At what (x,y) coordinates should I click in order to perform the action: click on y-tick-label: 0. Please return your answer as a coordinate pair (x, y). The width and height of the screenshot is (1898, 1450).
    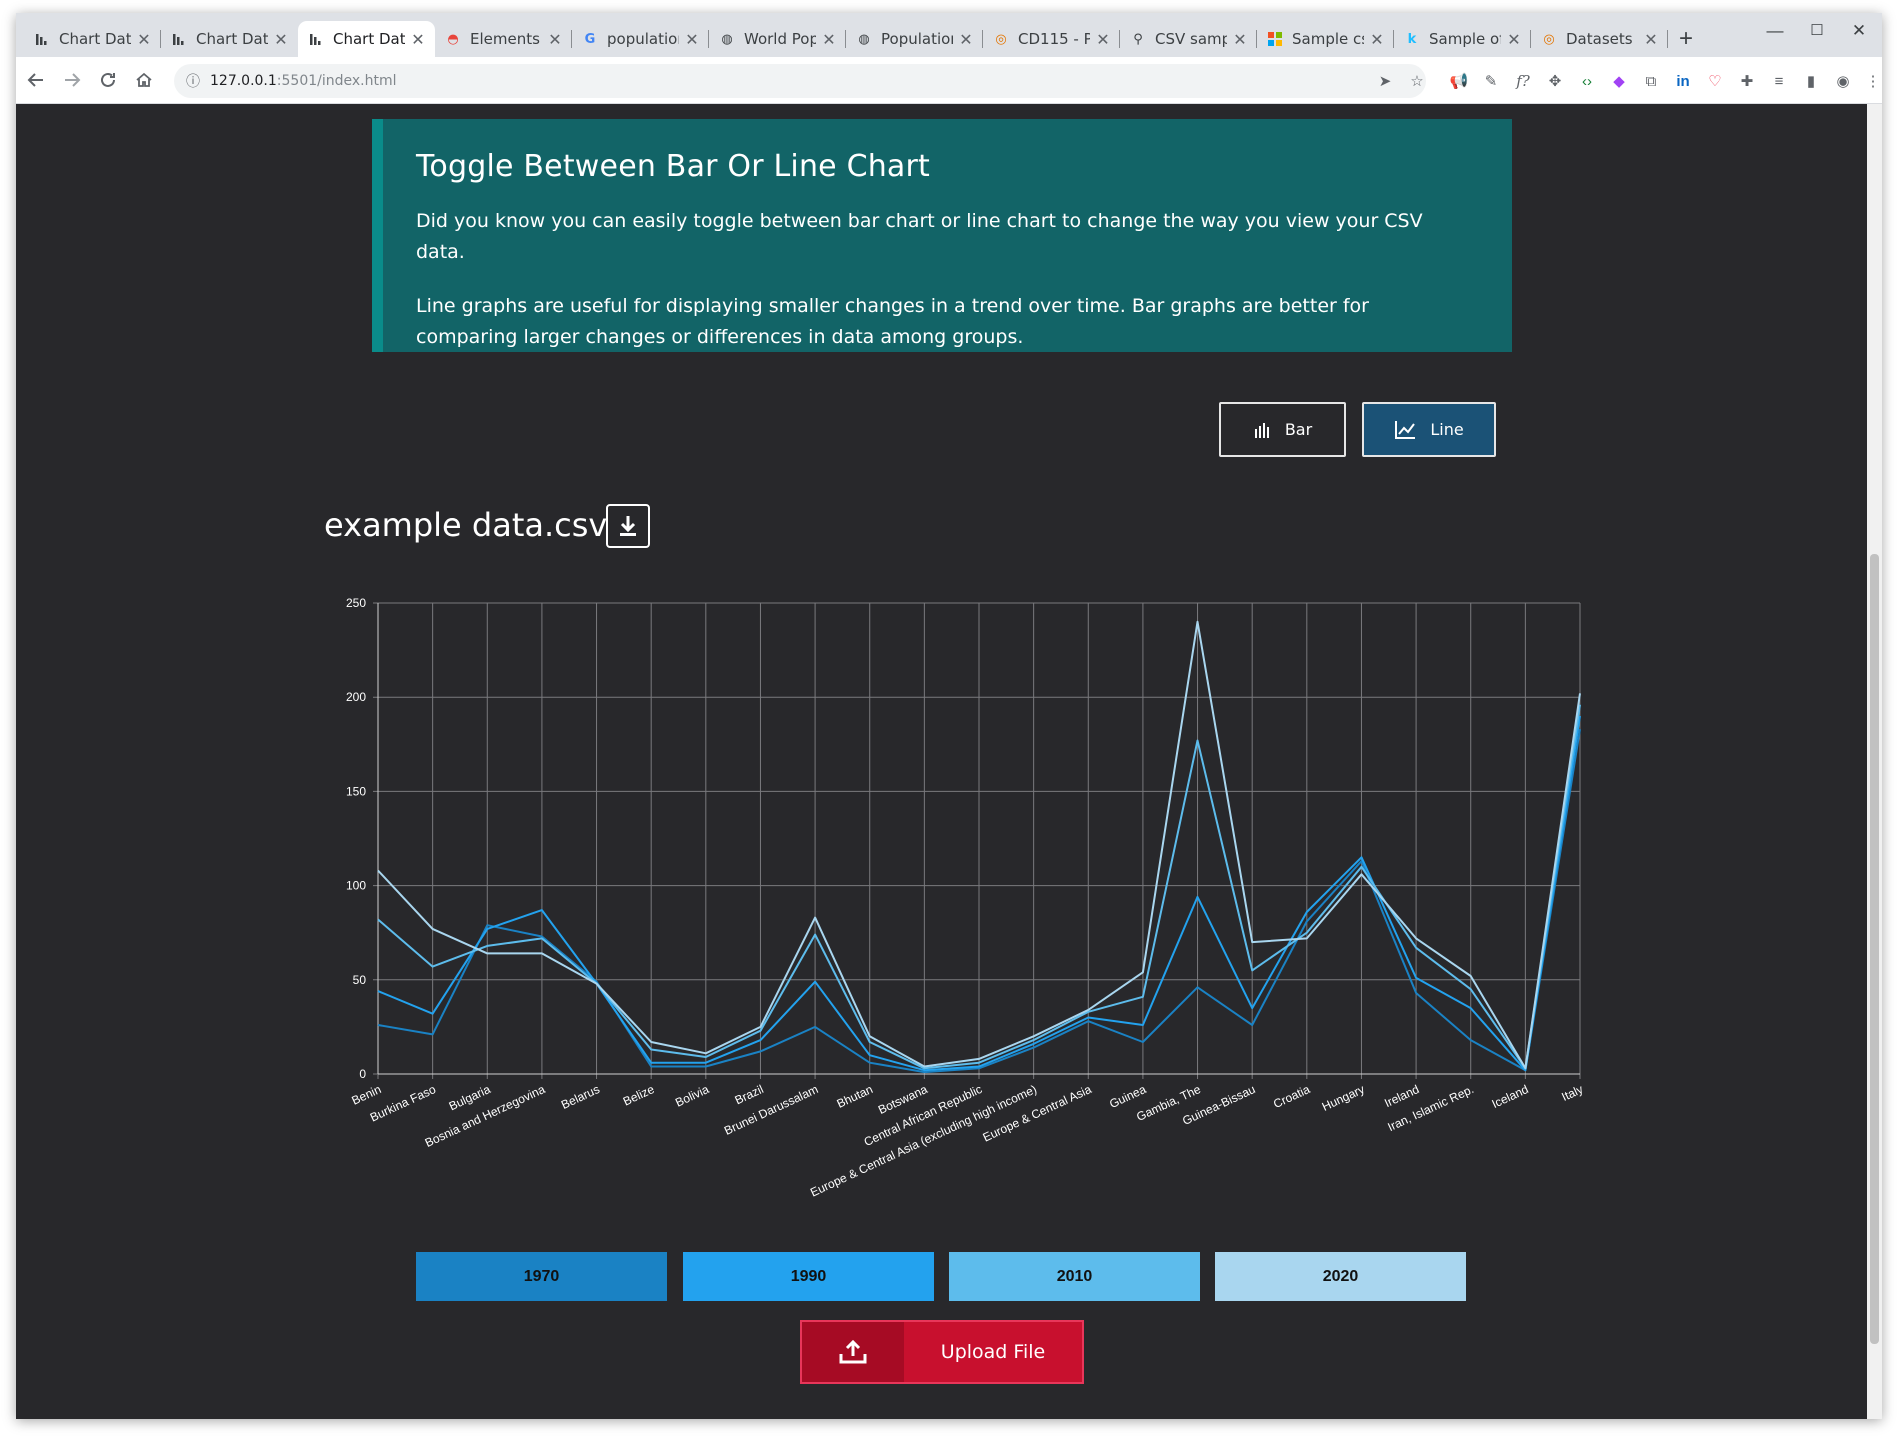
    Looking at the image, I should click on (362, 1074).